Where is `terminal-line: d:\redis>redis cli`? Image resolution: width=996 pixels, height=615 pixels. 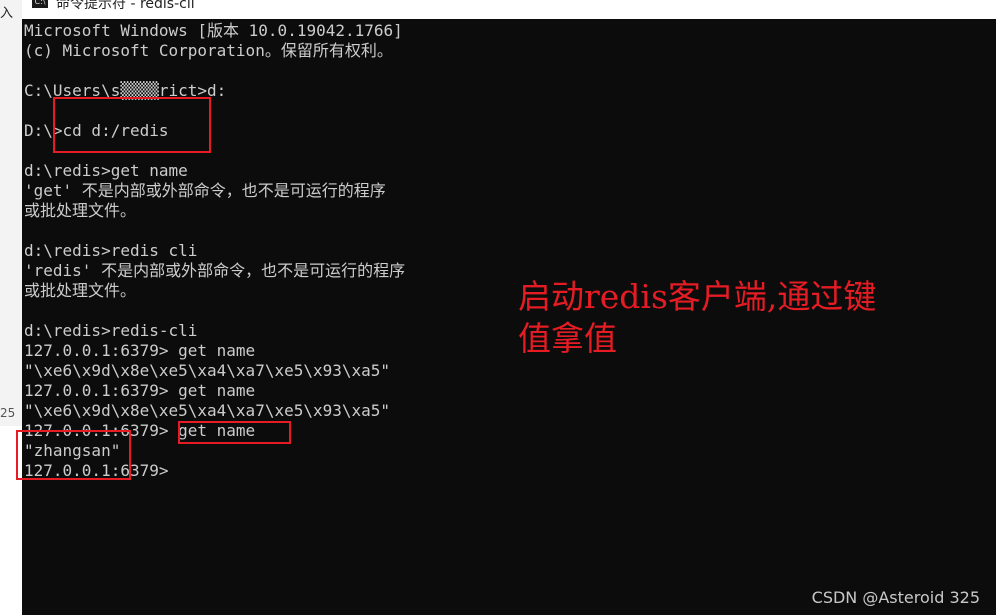 terminal-line: d:\redis>redis cli is located at coordinates (111, 250).